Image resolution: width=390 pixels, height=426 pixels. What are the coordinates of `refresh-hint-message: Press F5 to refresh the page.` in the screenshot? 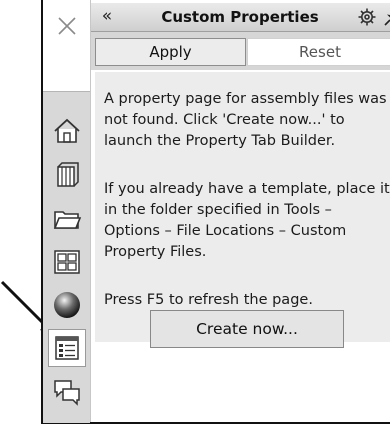 It's located at (208, 300).